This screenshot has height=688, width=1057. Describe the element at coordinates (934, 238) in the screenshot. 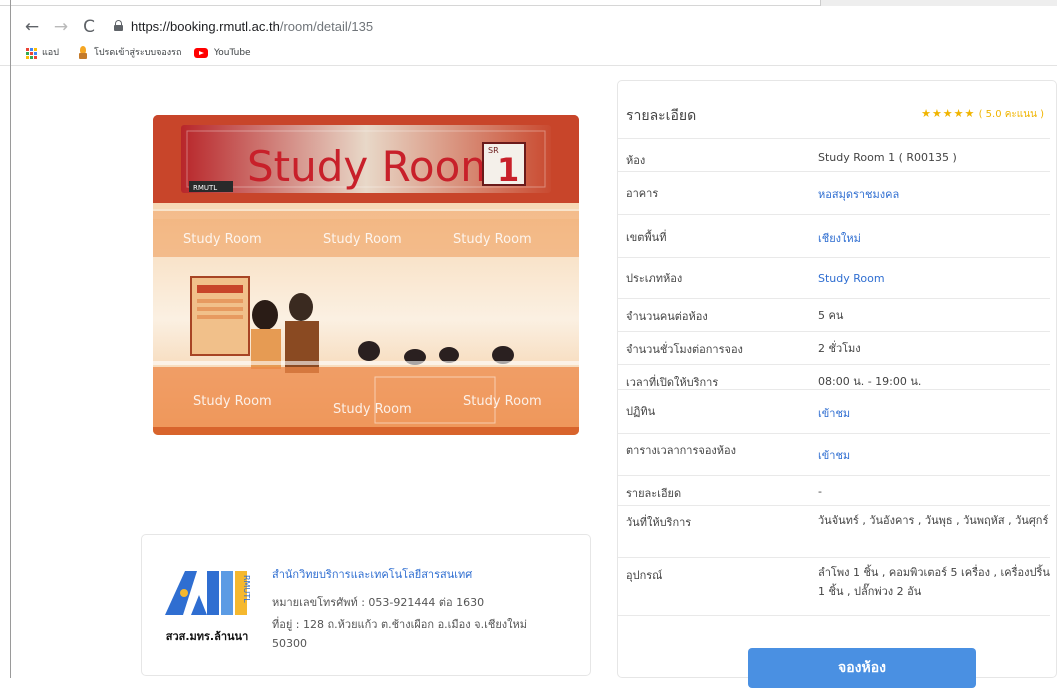

I see `area-link: เชียงใหม่` at that location.